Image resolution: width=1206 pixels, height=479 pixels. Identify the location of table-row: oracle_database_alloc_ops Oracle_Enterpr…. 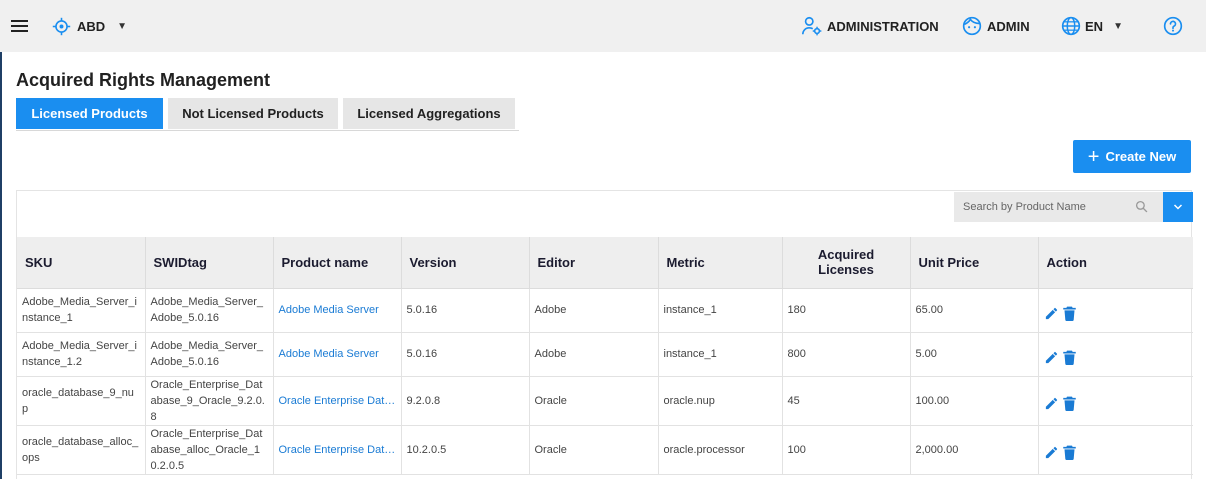
(605, 450).